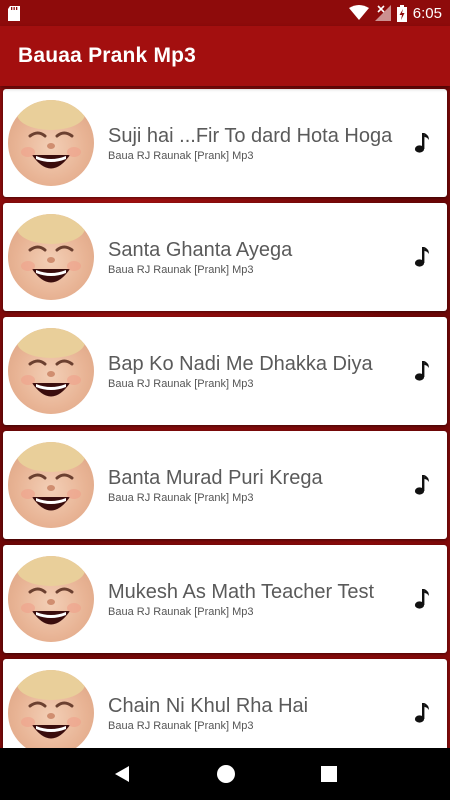 The height and width of the screenshot is (800, 450). What do you see at coordinates (240, 364) in the screenshot?
I see `track-title: Bap Ko Nadi Me Dhakka Diya` at bounding box center [240, 364].